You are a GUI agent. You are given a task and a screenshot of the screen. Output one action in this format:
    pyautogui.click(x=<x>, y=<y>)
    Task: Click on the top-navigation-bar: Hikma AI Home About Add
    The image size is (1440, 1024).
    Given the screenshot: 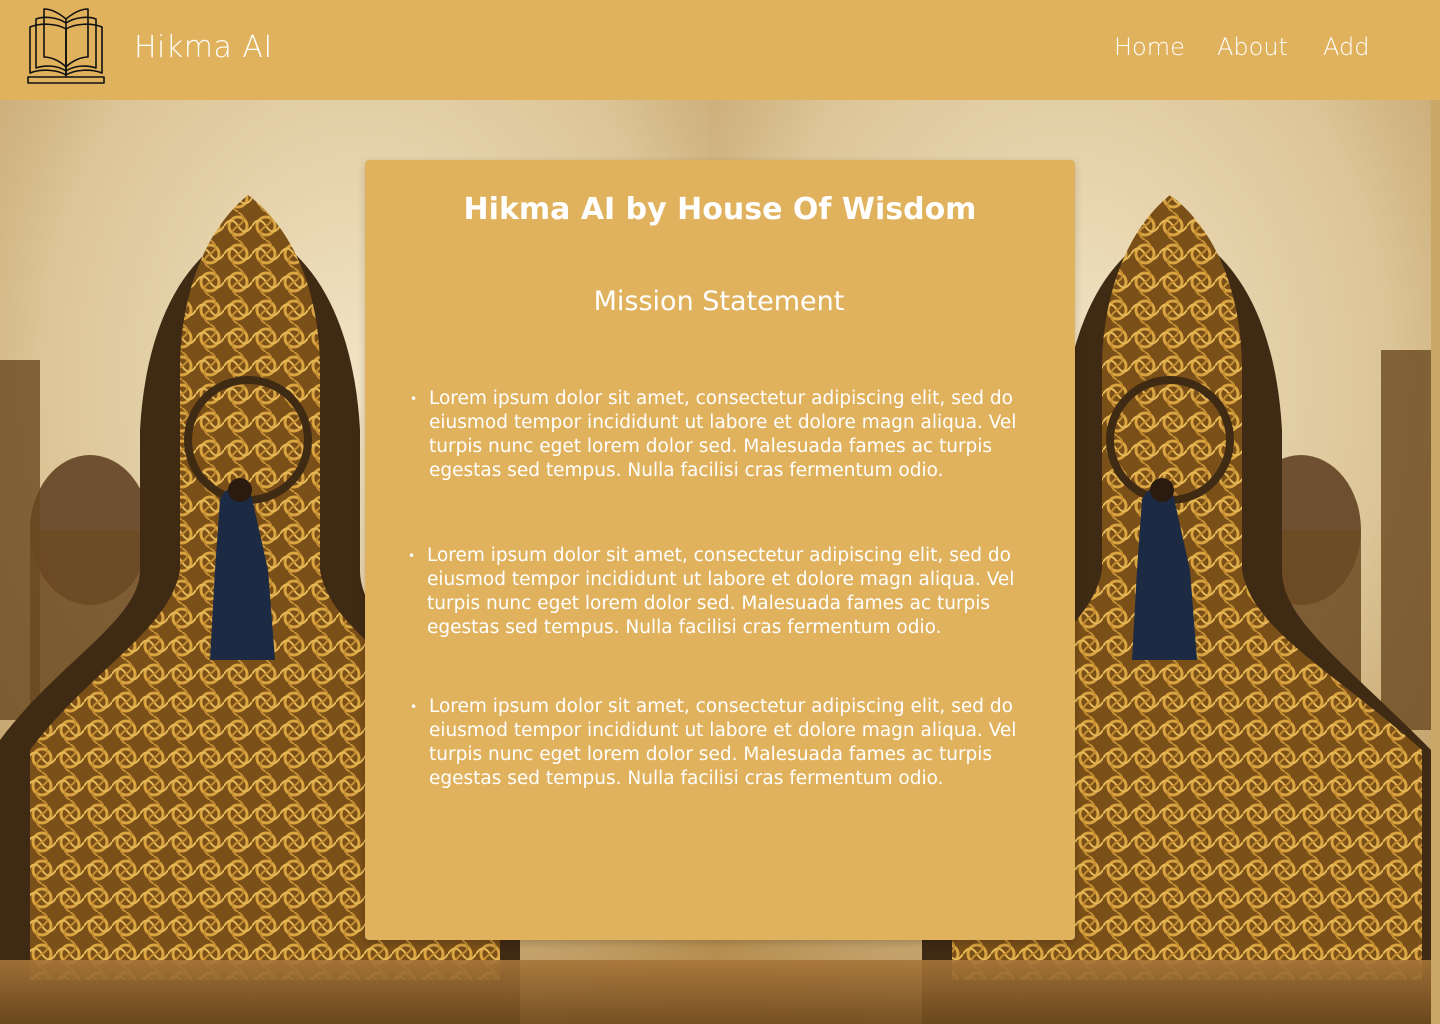 What is the action you would take?
    pyautogui.click(x=720, y=50)
    